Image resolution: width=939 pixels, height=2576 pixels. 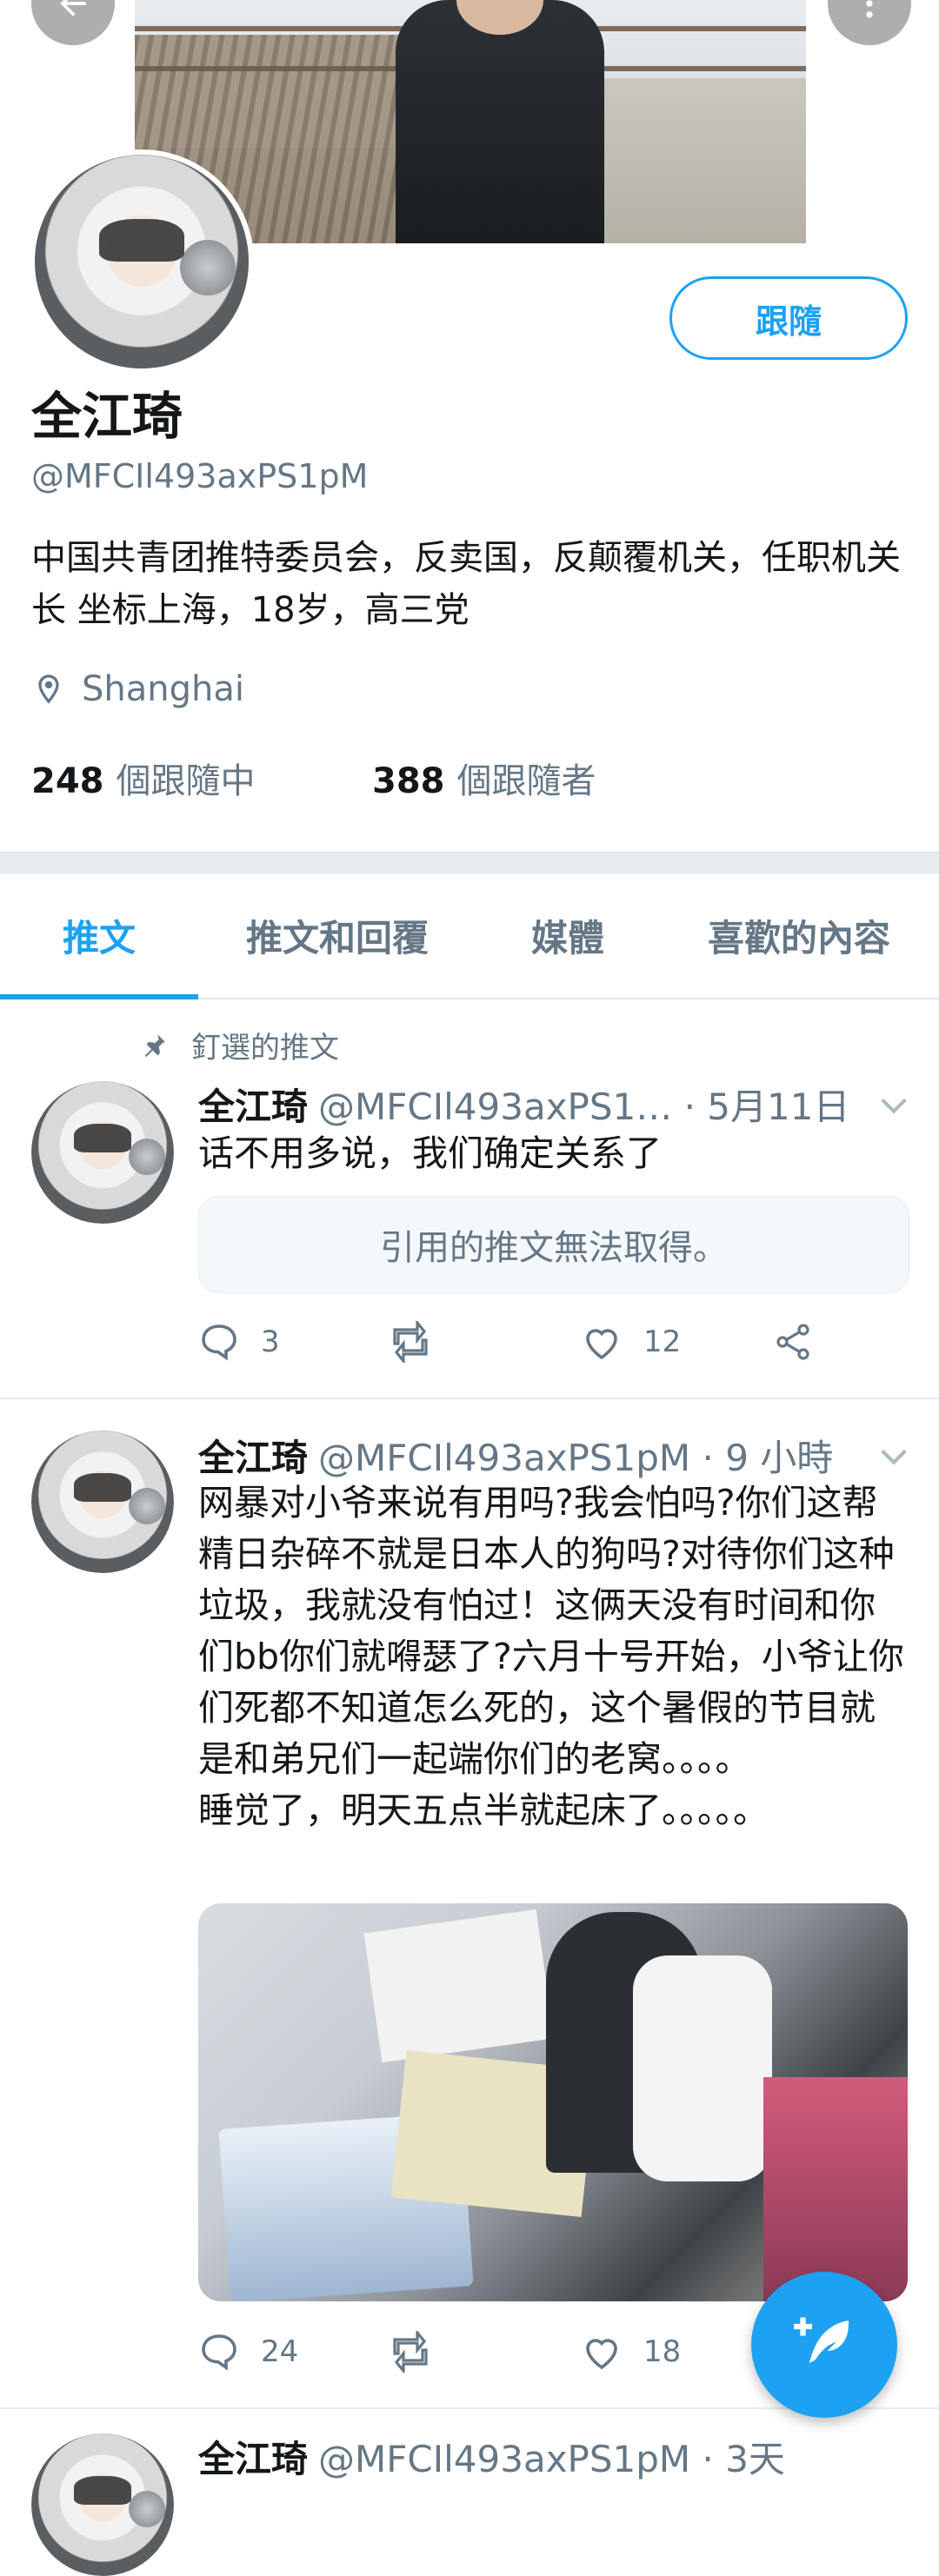 What do you see at coordinates (469, 1398) in the screenshot?
I see `tweet-divider` at bounding box center [469, 1398].